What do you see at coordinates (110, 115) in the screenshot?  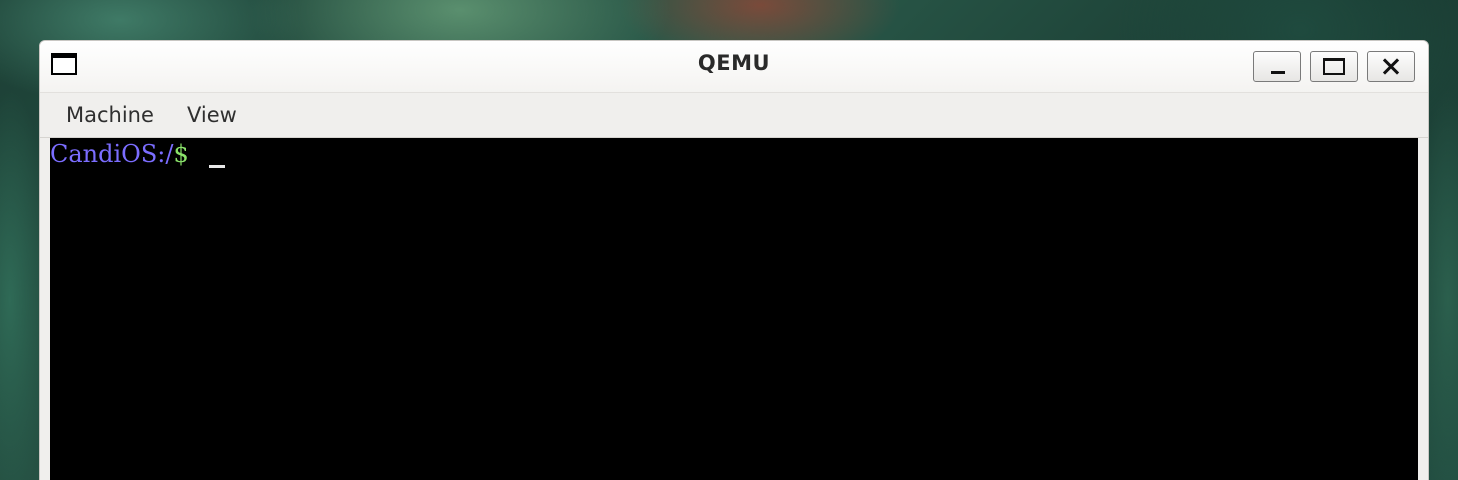 I see `menu-machine: Machine` at bounding box center [110, 115].